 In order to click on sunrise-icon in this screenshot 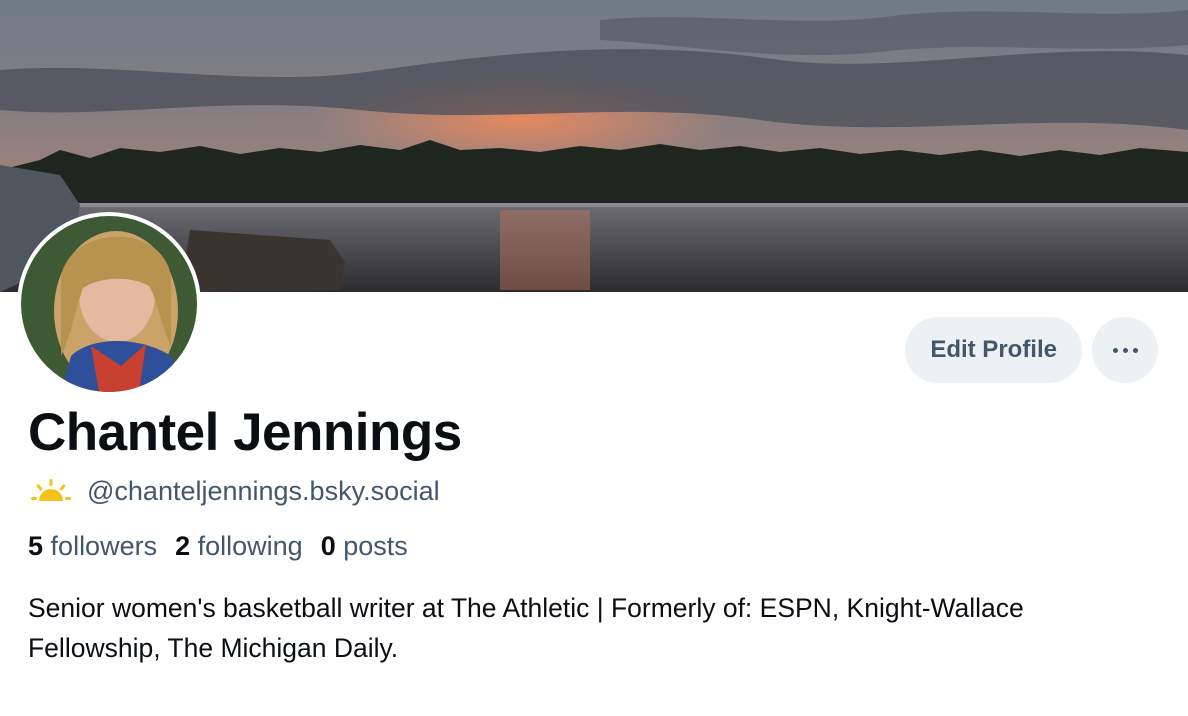, I will do `click(51, 489)`.